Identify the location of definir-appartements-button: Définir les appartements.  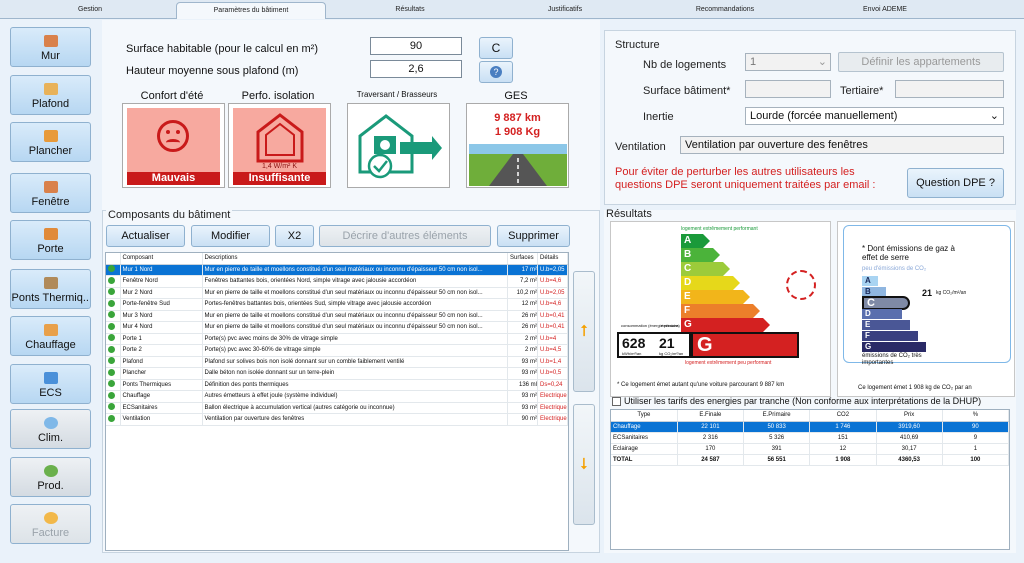
(921, 62).